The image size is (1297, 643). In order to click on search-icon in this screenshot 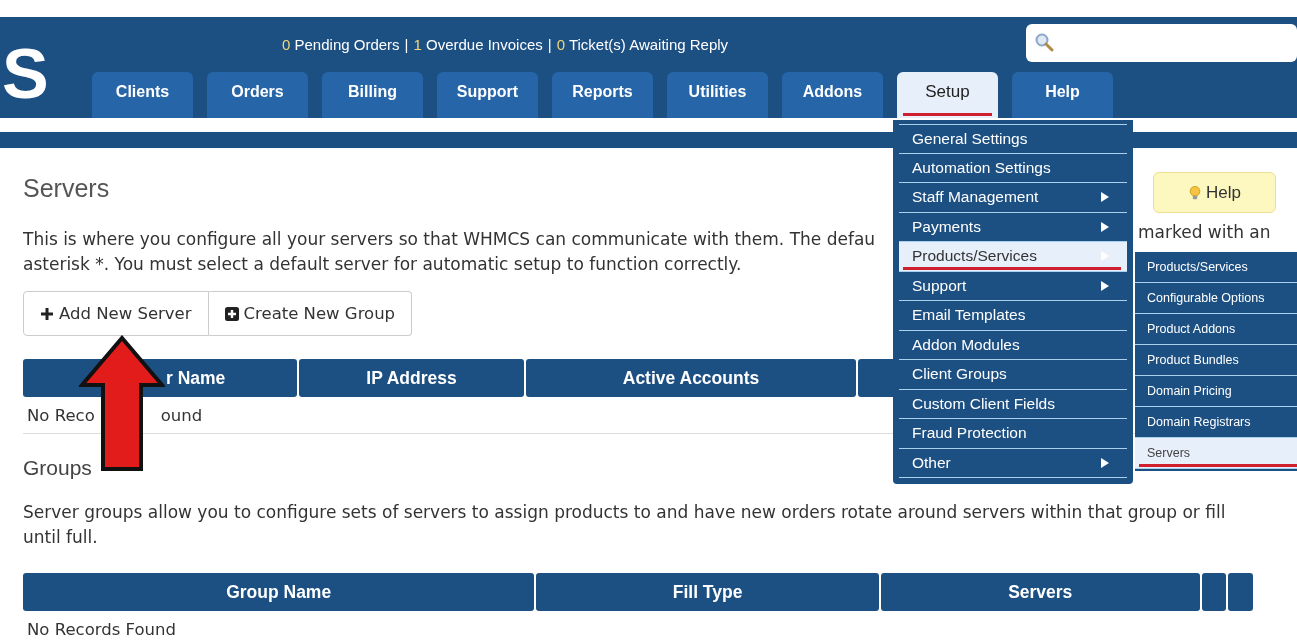, I will do `click(1044, 42)`.